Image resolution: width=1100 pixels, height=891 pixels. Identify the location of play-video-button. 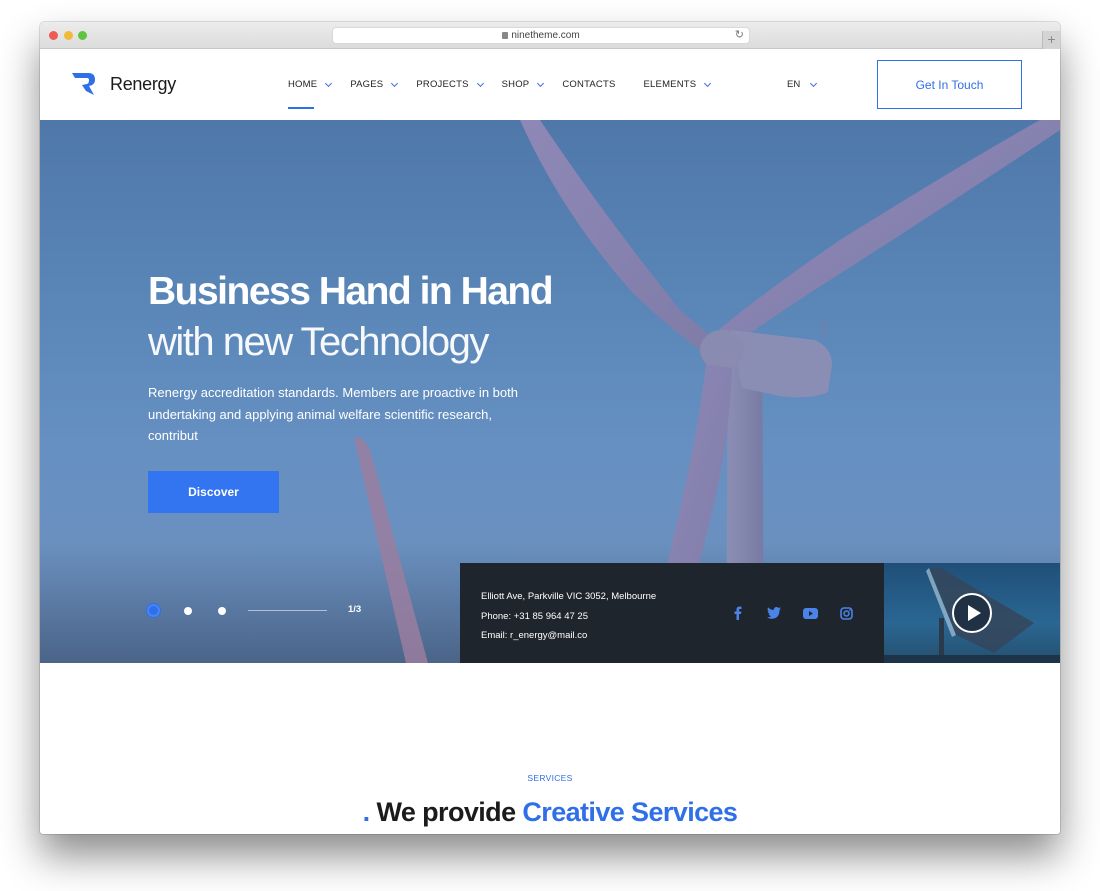
(972, 613).